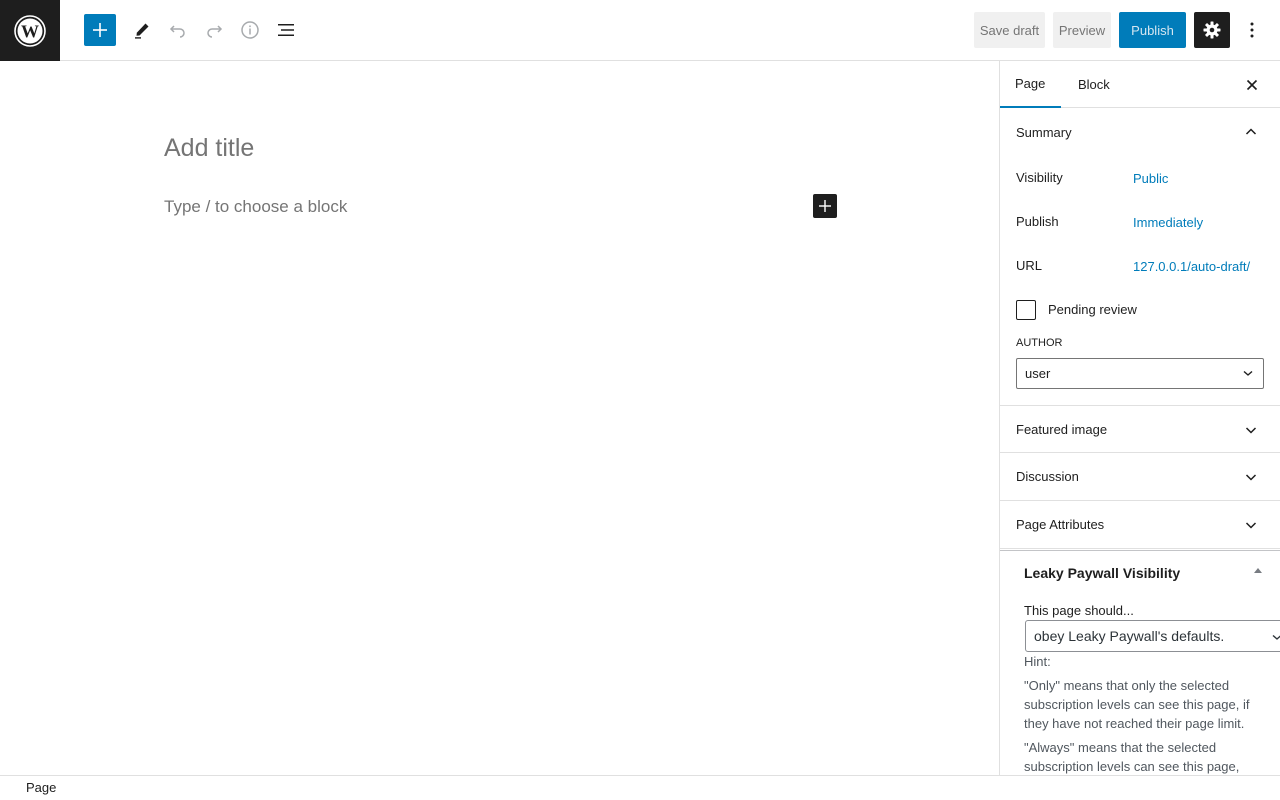 The image size is (1280, 800). Describe the element at coordinates (1140, 429) in the screenshot. I see `featured-image-panel-toggle: Featured image` at that location.